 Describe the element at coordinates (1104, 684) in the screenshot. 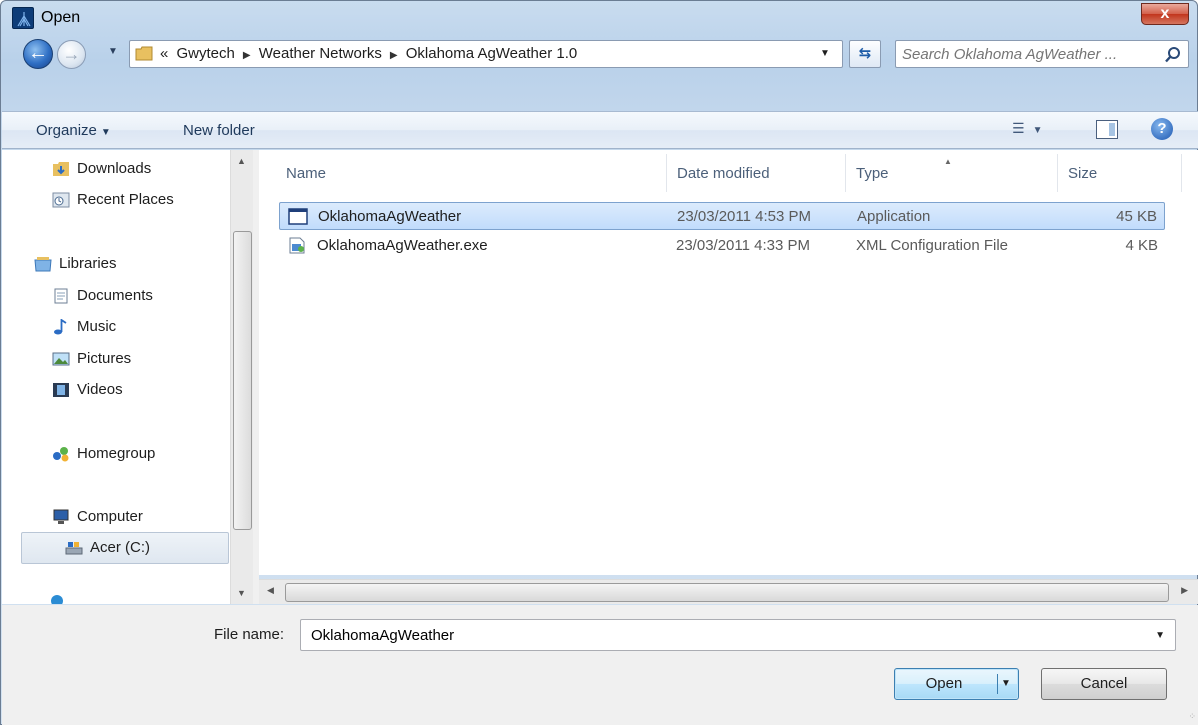

I see `cancel-button: Cancel` at that location.